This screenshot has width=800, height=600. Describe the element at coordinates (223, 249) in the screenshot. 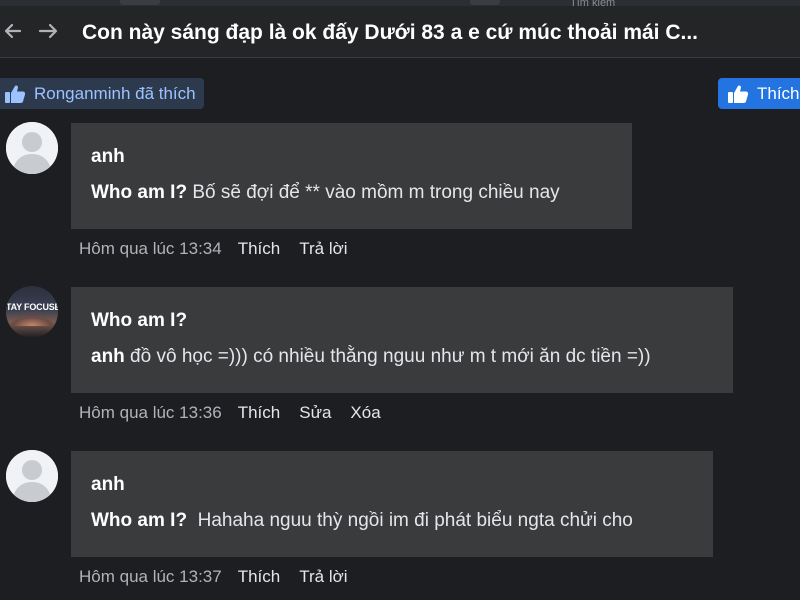

I see `comment-meta: Hôm qua lúc 13:34 Thích Trả lời` at that location.